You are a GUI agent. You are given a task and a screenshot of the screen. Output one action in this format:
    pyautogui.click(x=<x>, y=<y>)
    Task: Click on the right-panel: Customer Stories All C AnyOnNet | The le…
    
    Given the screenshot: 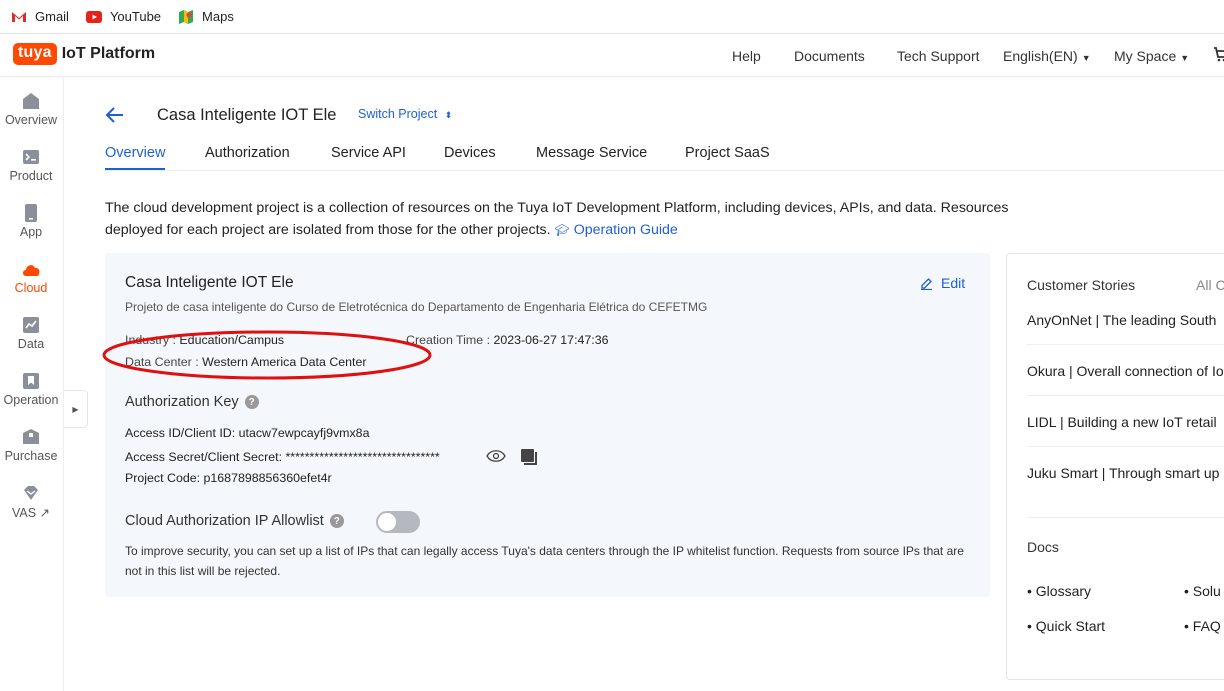 What is the action you would take?
    pyautogui.click(x=1115, y=466)
    